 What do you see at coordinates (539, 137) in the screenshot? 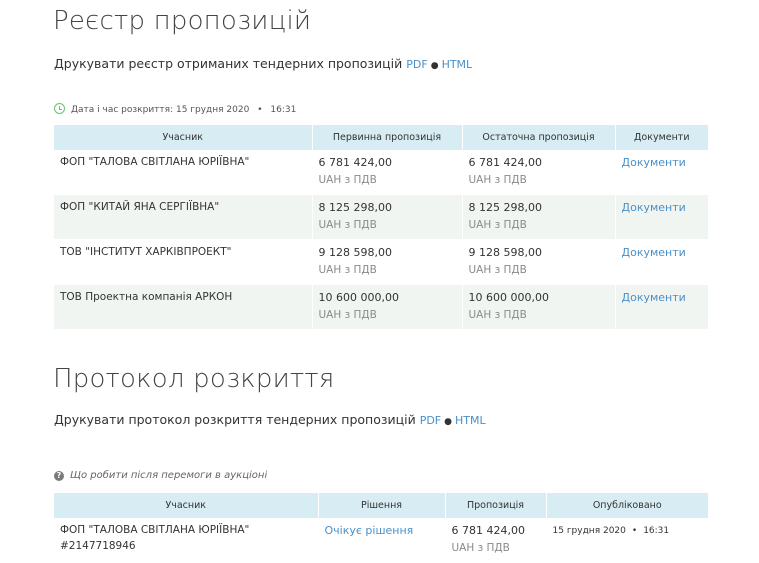
I see `col-final-offer: Остаточна пропозиція` at bounding box center [539, 137].